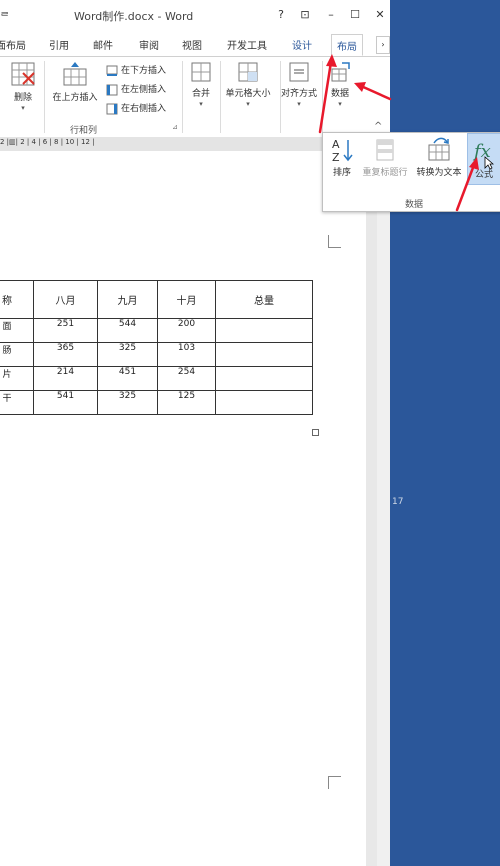  I want to click on alignment-button: 对齐方式 ▾, so click(299, 84).